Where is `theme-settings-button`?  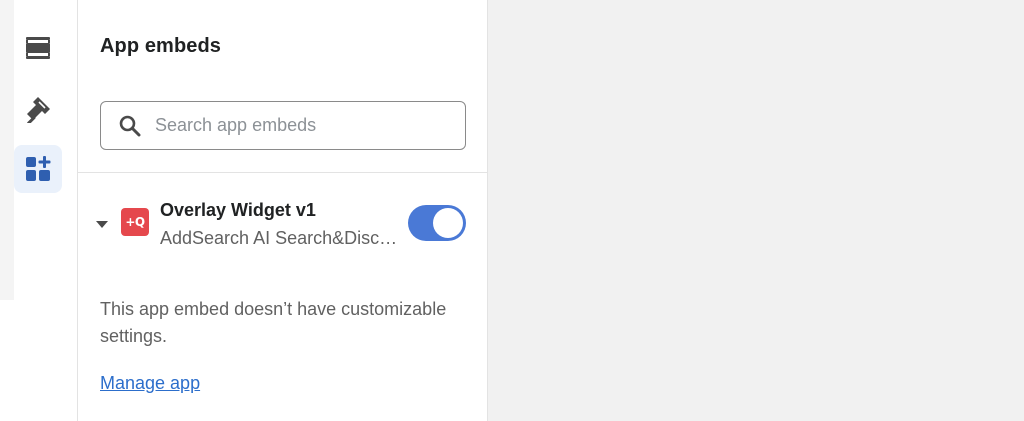
theme-settings-button is located at coordinates (38, 109).